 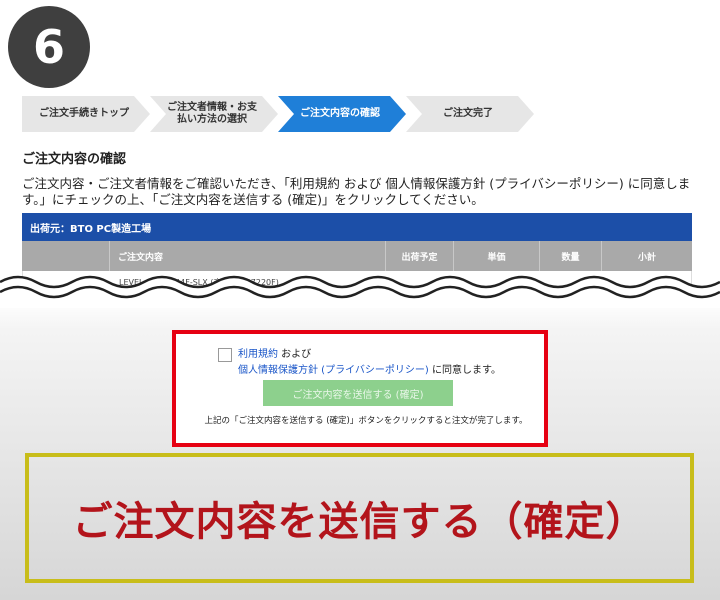 I want to click on caption-text: ご注文内容を送信する（確定）, so click(x=359, y=522).